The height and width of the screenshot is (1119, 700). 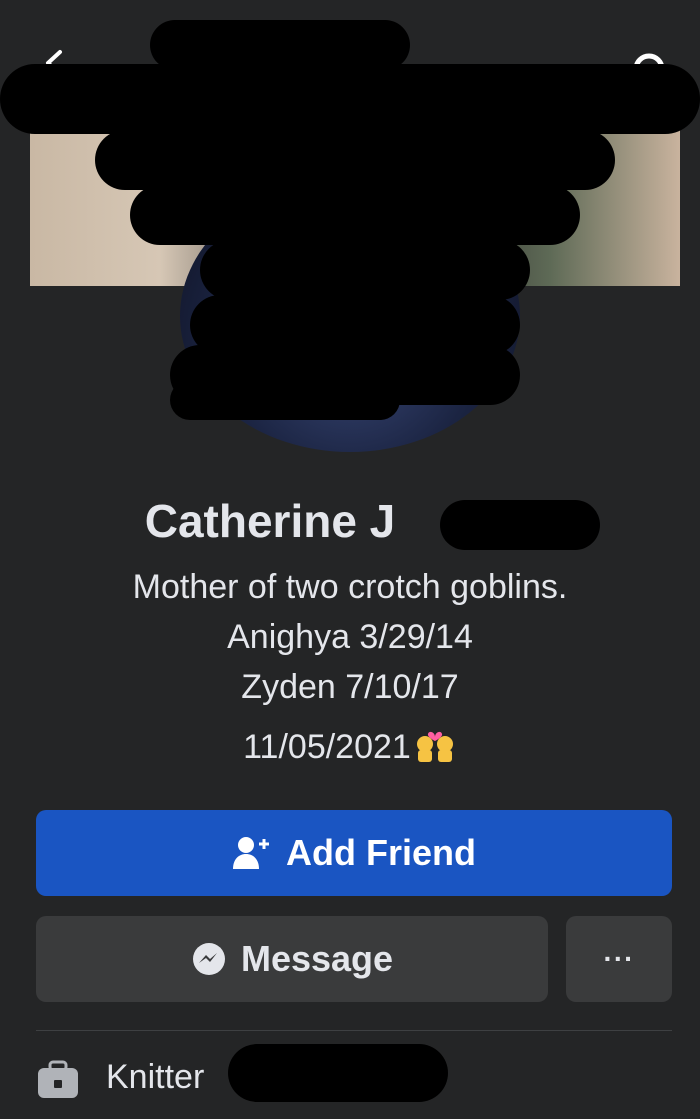 I want to click on bio-line-1: Mother of two crotch goblins., so click(x=350, y=587).